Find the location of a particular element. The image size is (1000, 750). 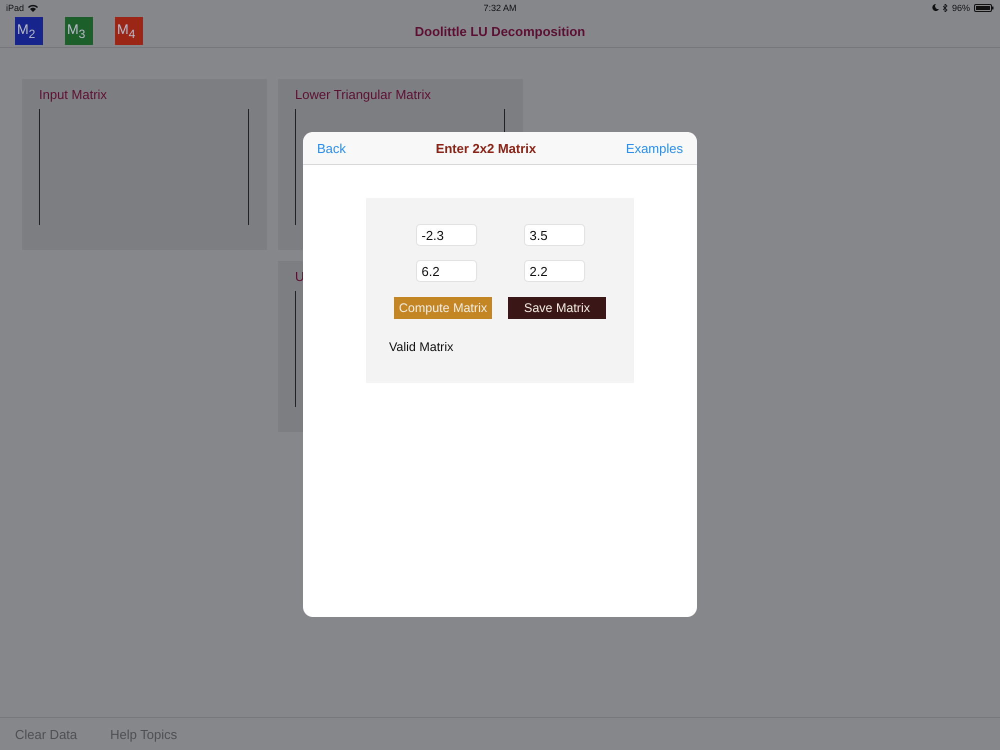

bottom-bar-button: Clear Data is located at coordinates (46, 734).